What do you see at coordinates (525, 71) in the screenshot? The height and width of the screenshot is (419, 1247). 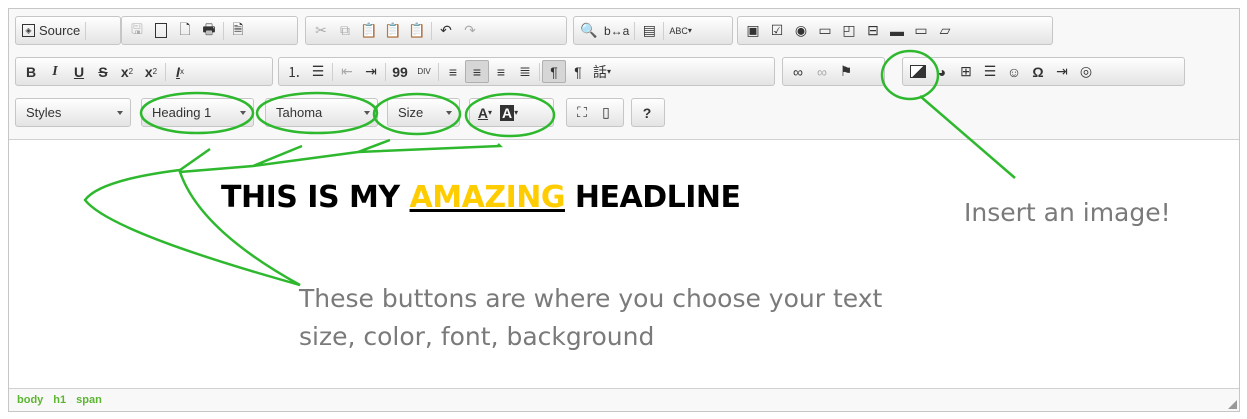 I see `align-justify-button: ≣` at bounding box center [525, 71].